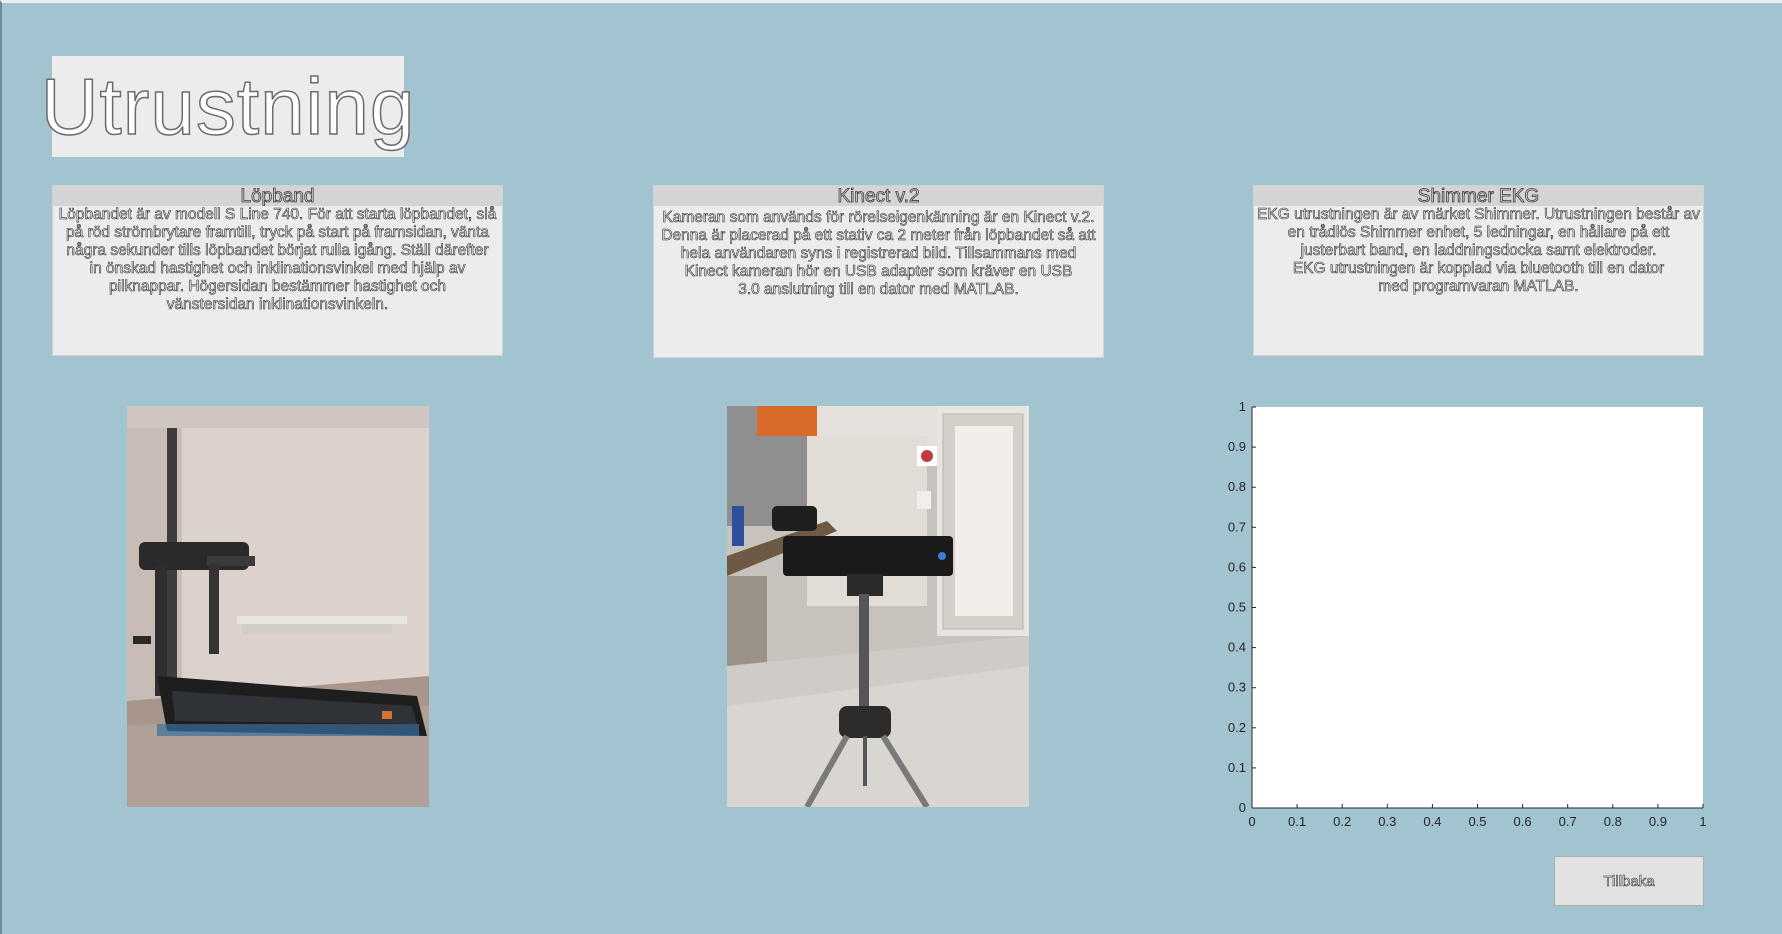 This screenshot has width=1782, height=934. Describe the element at coordinates (1237, 446) in the screenshot. I see `y-tick-label: 0.9` at that location.